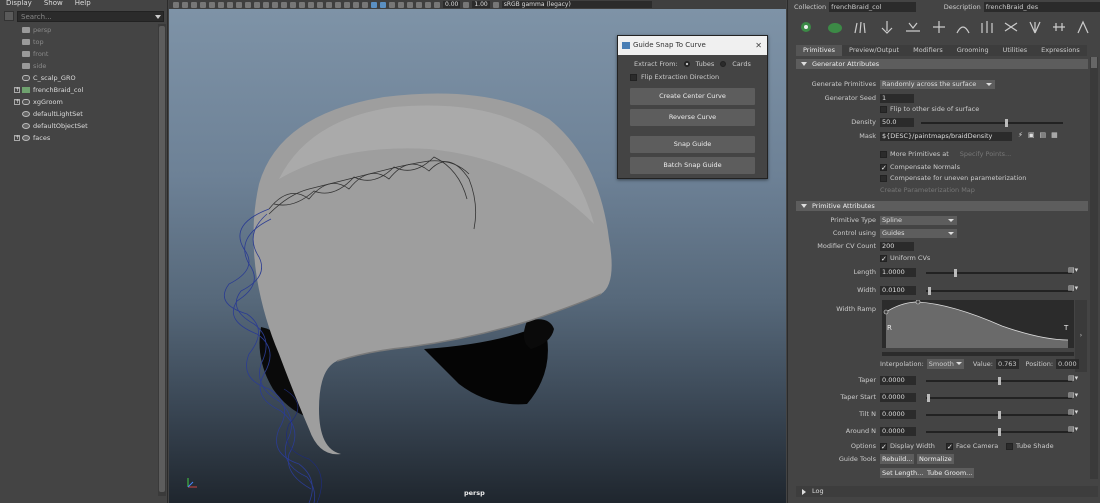 This screenshot has width=1100, height=503. I want to click on exposure-field: 0.00, so click(452, 4).